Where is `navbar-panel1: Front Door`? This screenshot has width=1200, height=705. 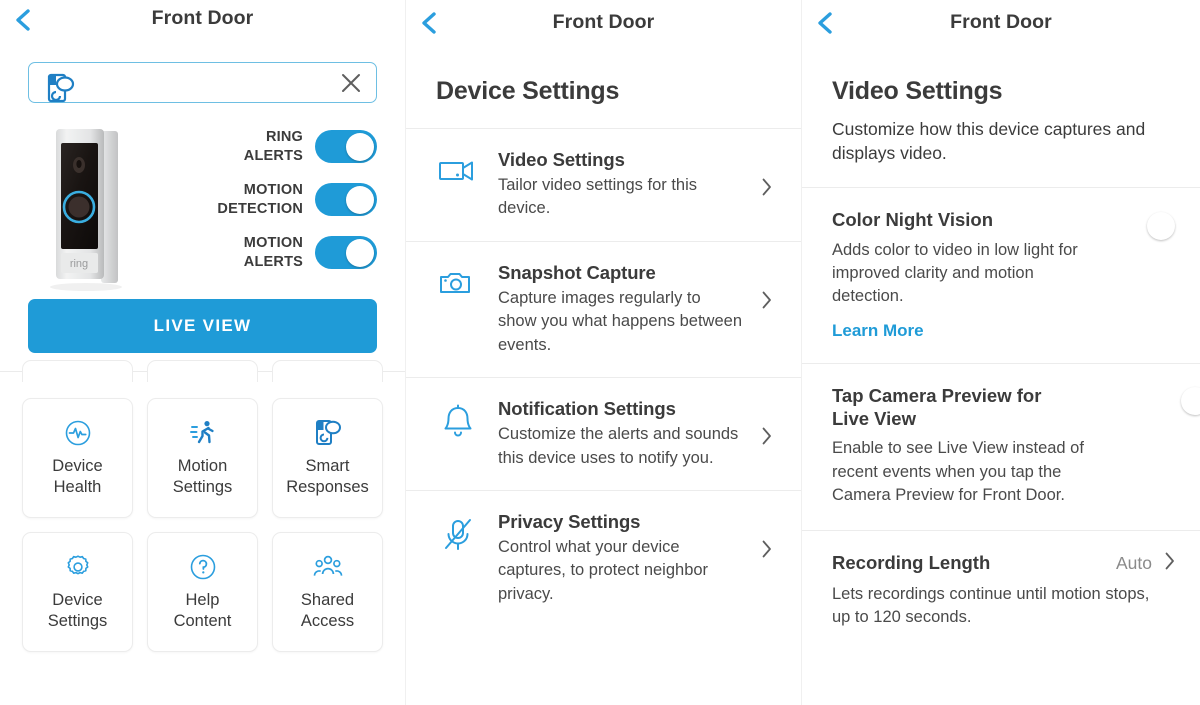 navbar-panel1: Front Door is located at coordinates (202, 22).